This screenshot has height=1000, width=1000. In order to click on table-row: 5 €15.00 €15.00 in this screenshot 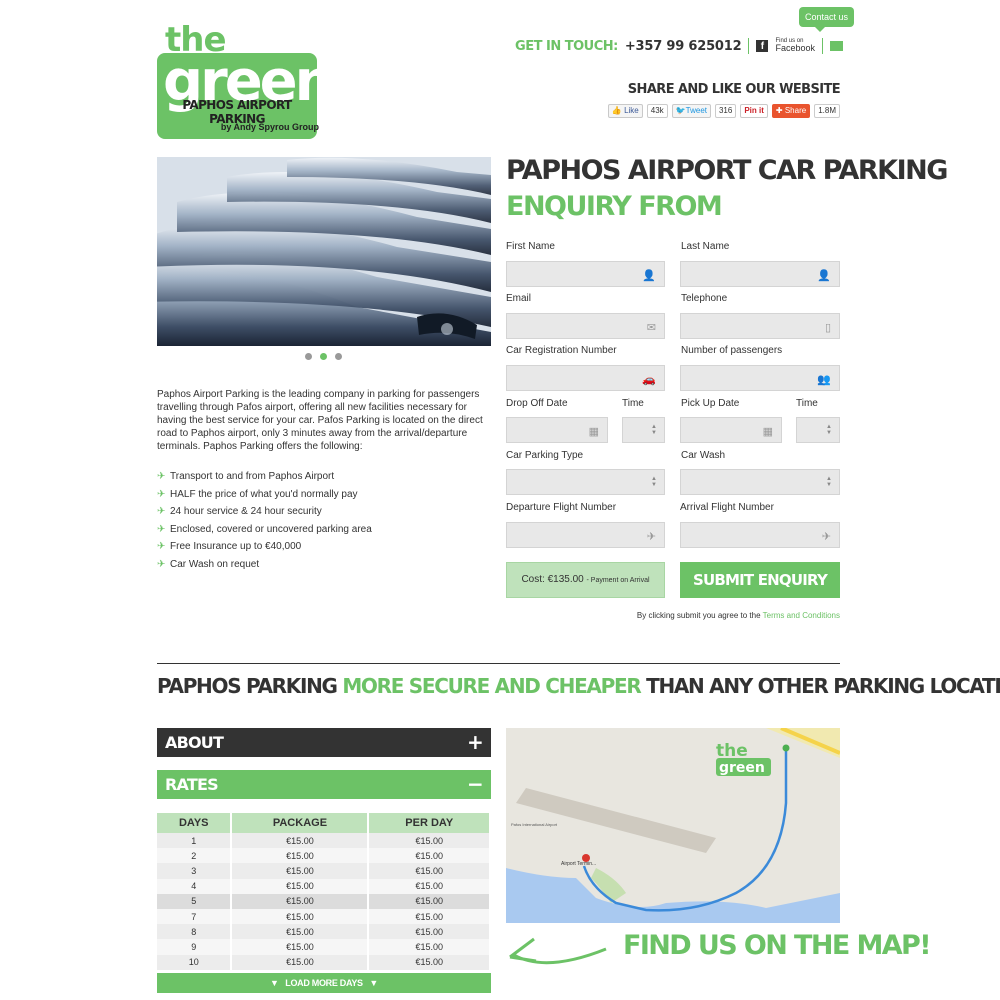, I will do `click(324, 901)`.